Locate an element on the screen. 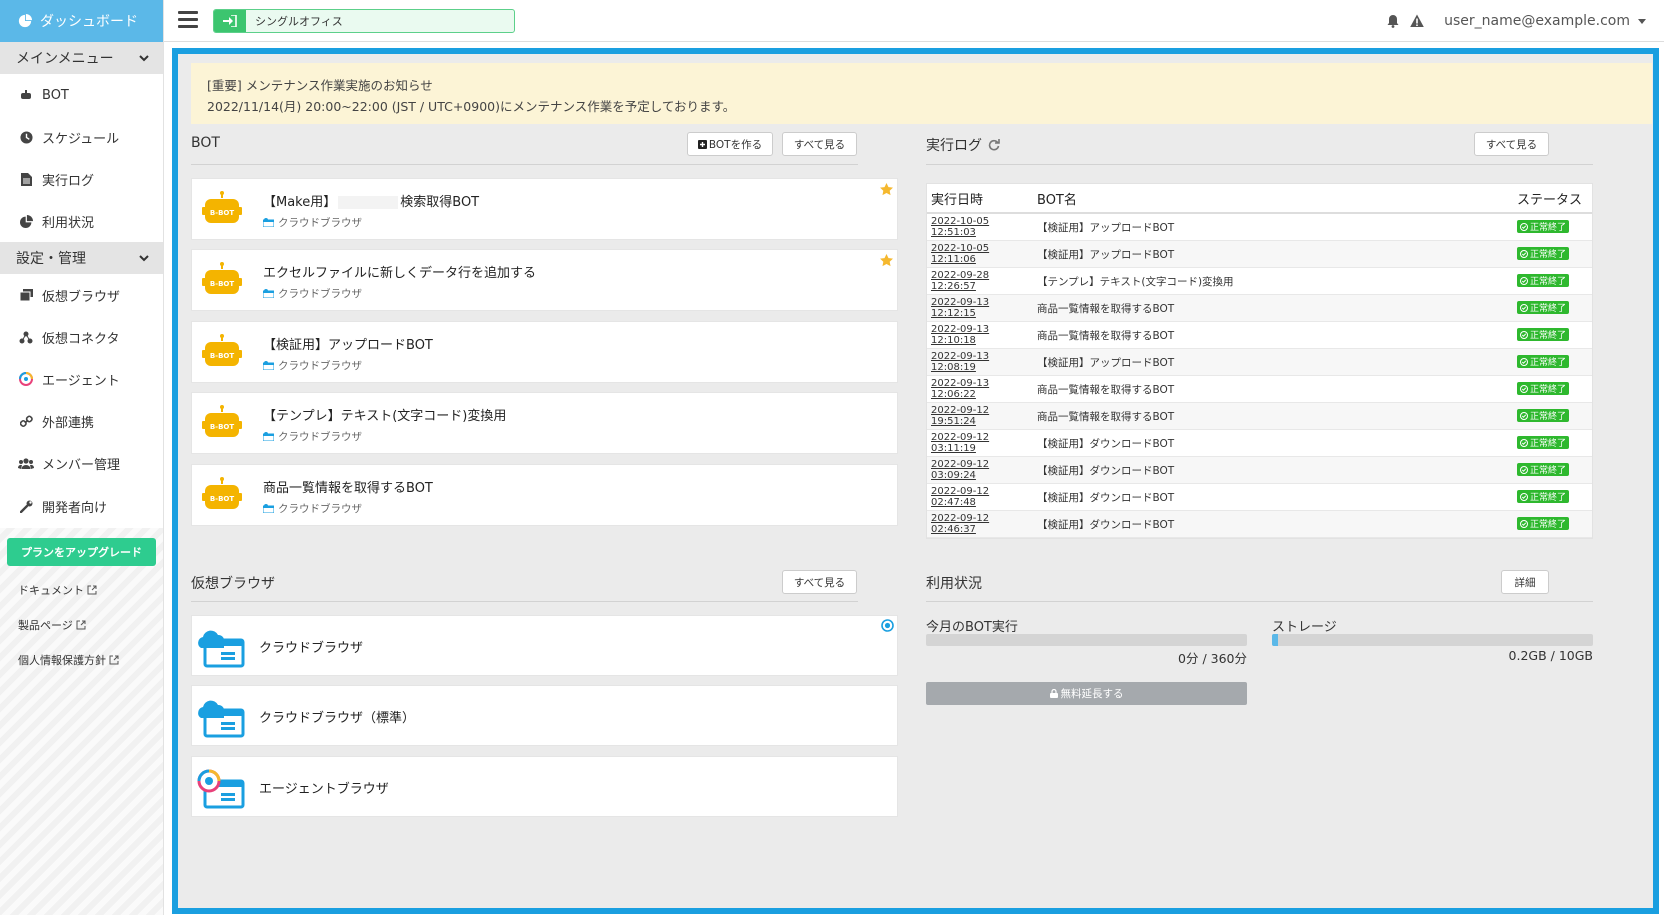 This screenshot has height=915, width=1664. log-date-link: 2022-09-13 12:08:19 is located at coordinates (982, 362).